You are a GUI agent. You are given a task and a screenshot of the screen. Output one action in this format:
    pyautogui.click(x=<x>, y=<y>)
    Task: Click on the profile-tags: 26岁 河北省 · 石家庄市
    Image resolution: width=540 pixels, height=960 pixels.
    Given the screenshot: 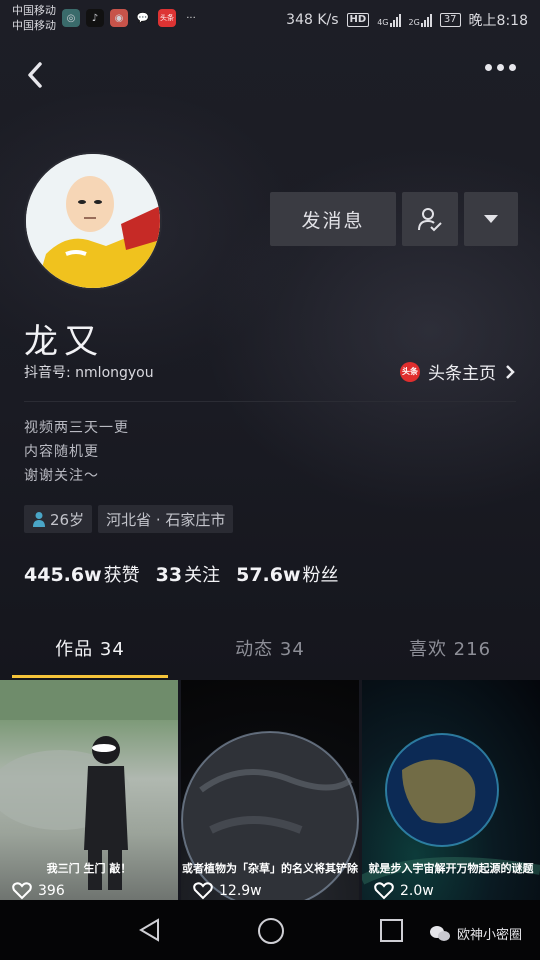 What is the action you would take?
    pyautogui.click(x=129, y=519)
    